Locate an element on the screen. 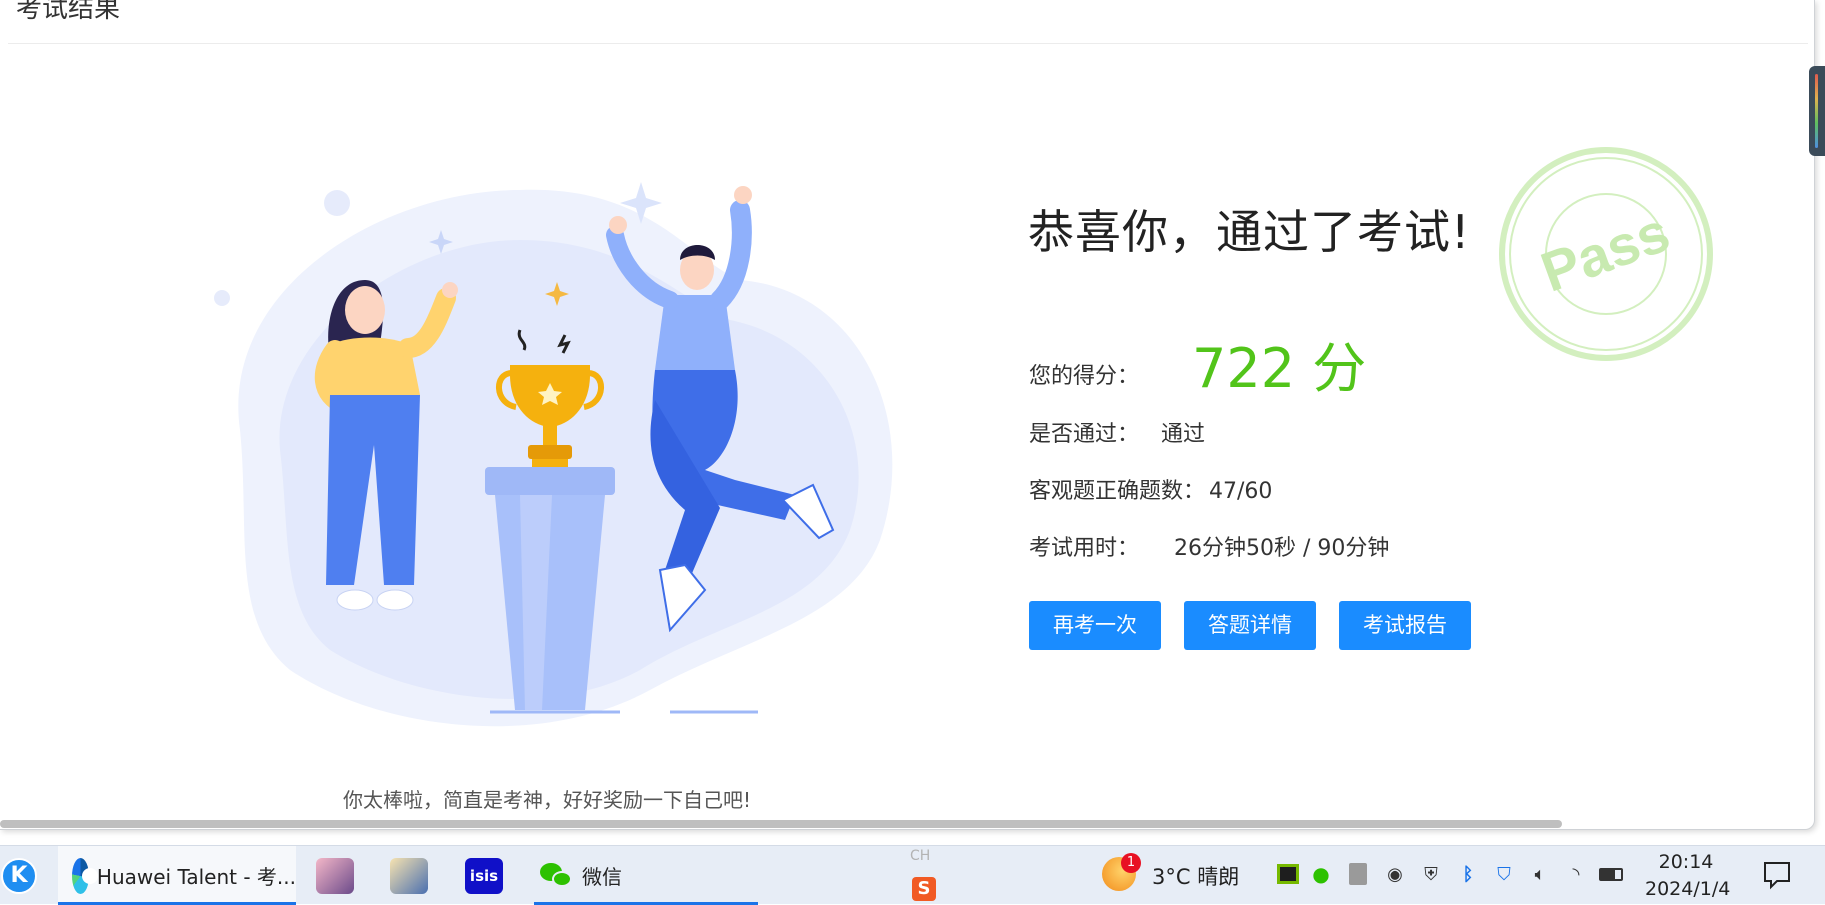 Image resolution: width=1825 pixels, height=905 pixels. start-button: K is located at coordinates (19, 875).